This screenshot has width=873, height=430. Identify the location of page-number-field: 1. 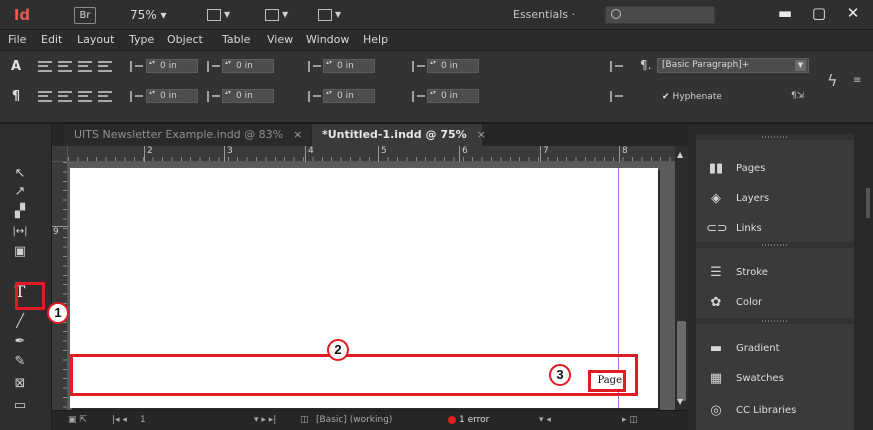
(143, 420).